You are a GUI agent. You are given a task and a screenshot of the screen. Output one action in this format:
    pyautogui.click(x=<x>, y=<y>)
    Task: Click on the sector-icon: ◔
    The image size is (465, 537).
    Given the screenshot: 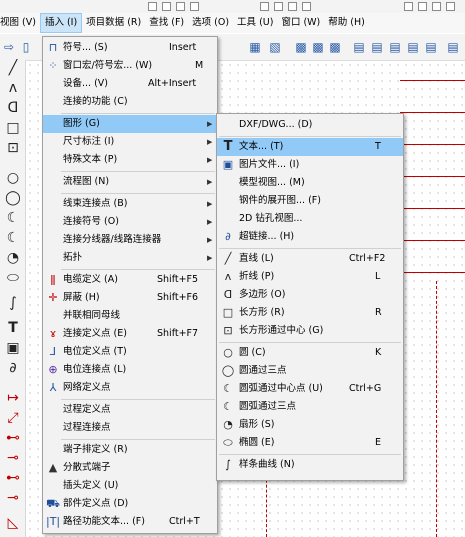 What is the action you would take?
    pyautogui.click(x=13, y=258)
    